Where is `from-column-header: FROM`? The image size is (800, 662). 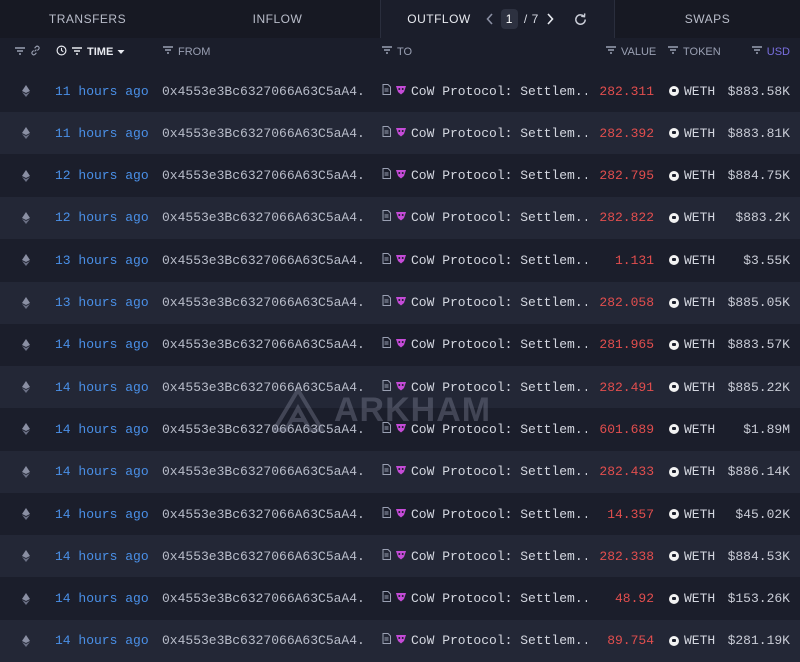
from-column-header: FROM is located at coordinates (186, 51).